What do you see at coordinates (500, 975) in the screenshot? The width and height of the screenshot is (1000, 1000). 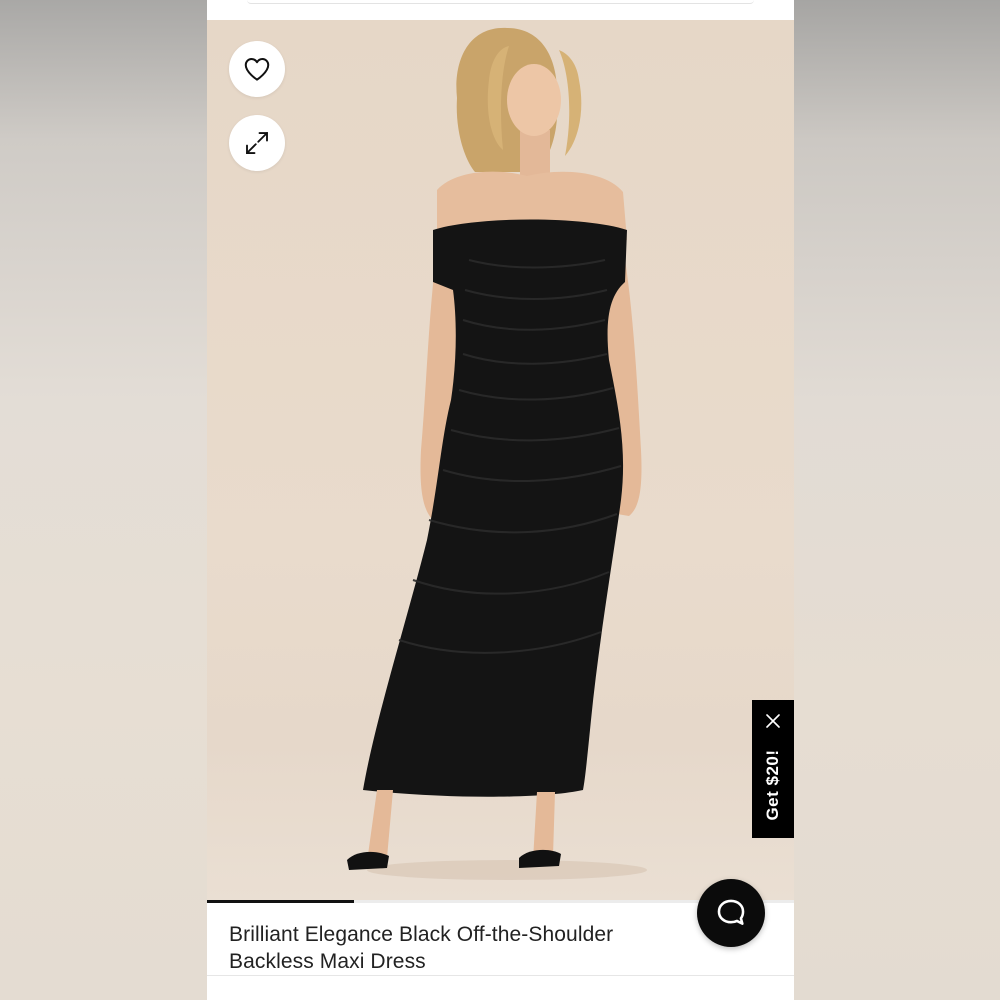 I see `divider` at bounding box center [500, 975].